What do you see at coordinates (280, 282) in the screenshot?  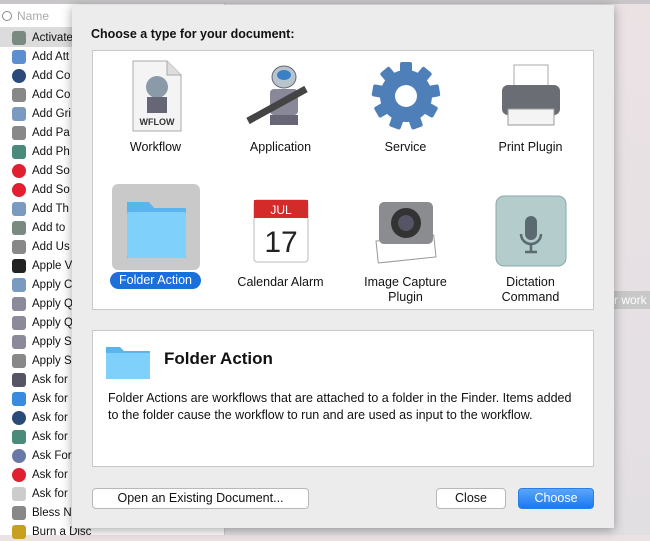 I see `type-label: Calendar Alarm` at bounding box center [280, 282].